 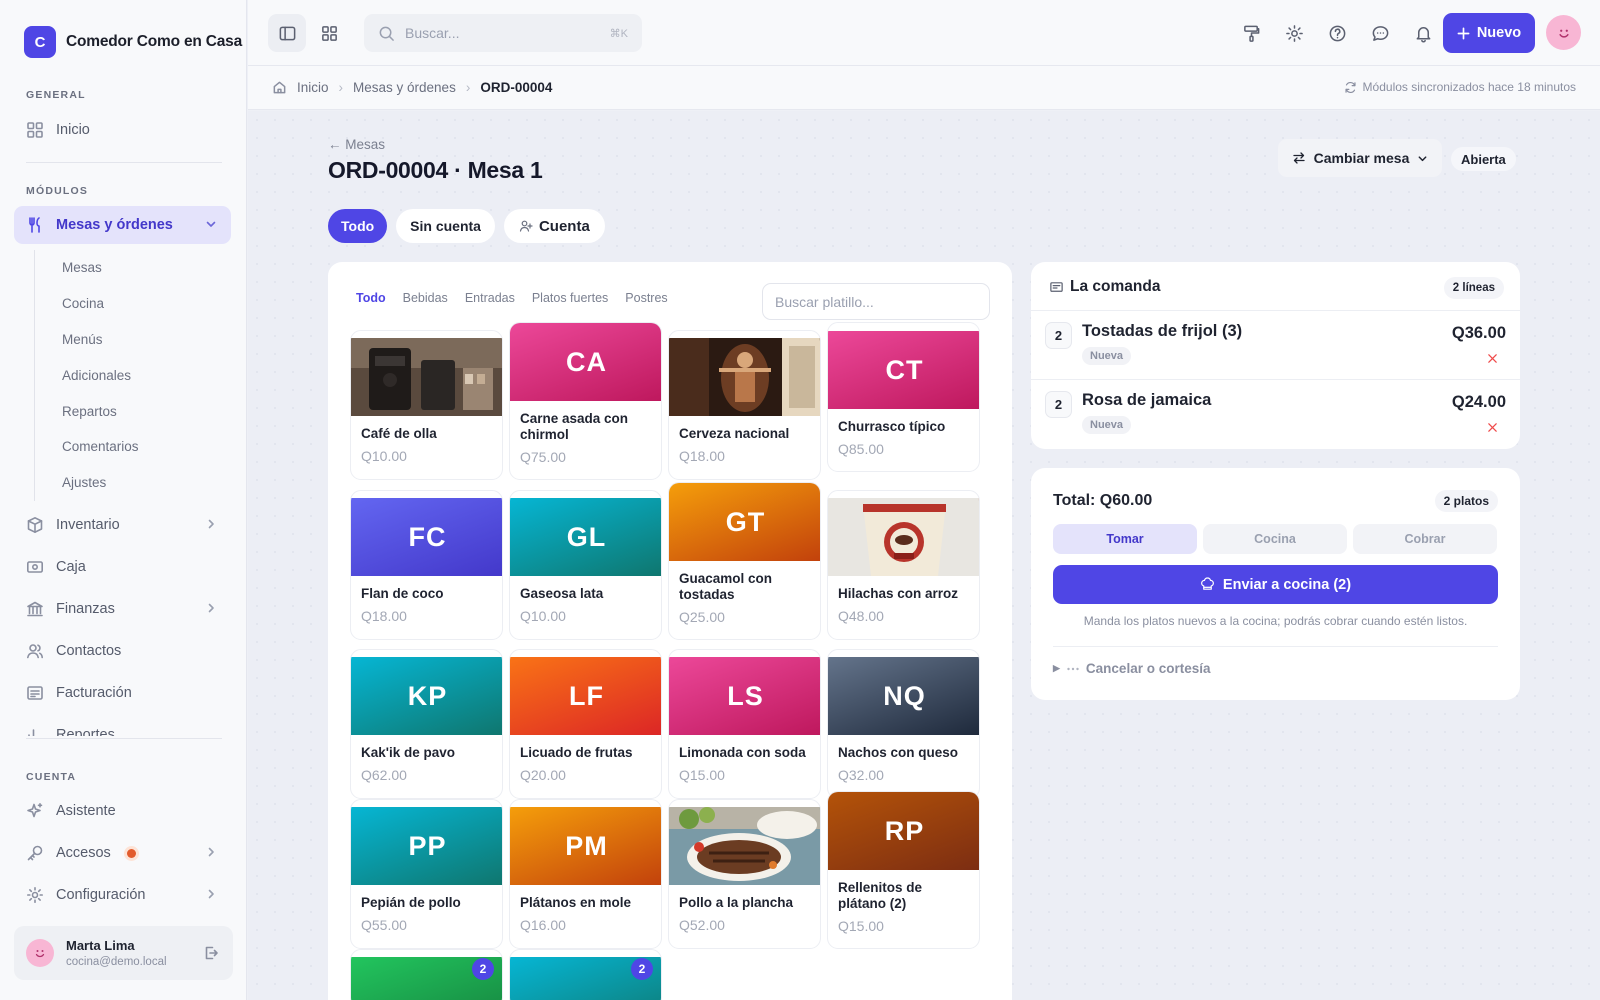 I want to click on notifications-button, so click(x=1423, y=33).